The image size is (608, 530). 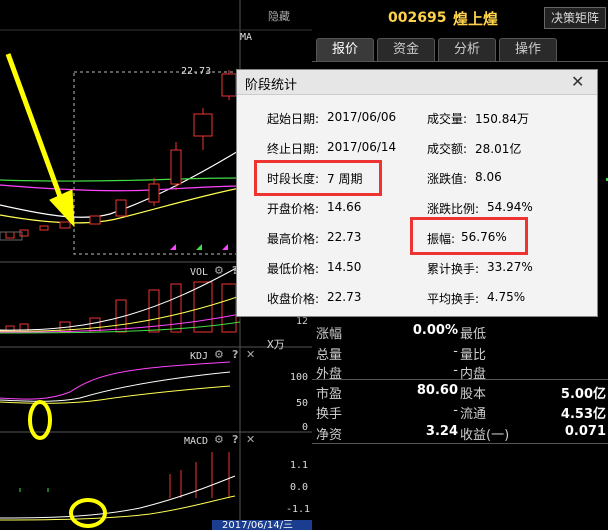 What do you see at coordinates (506, 297) in the screenshot?
I see `stat-avg-turnover-value: 4.75%` at bounding box center [506, 297].